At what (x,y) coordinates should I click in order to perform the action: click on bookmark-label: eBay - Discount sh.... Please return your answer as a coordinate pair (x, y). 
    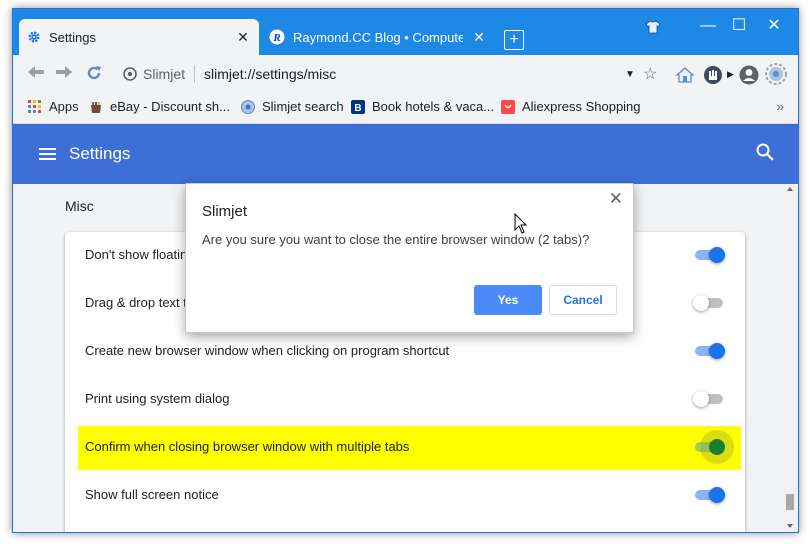
    Looking at the image, I should click on (170, 106).